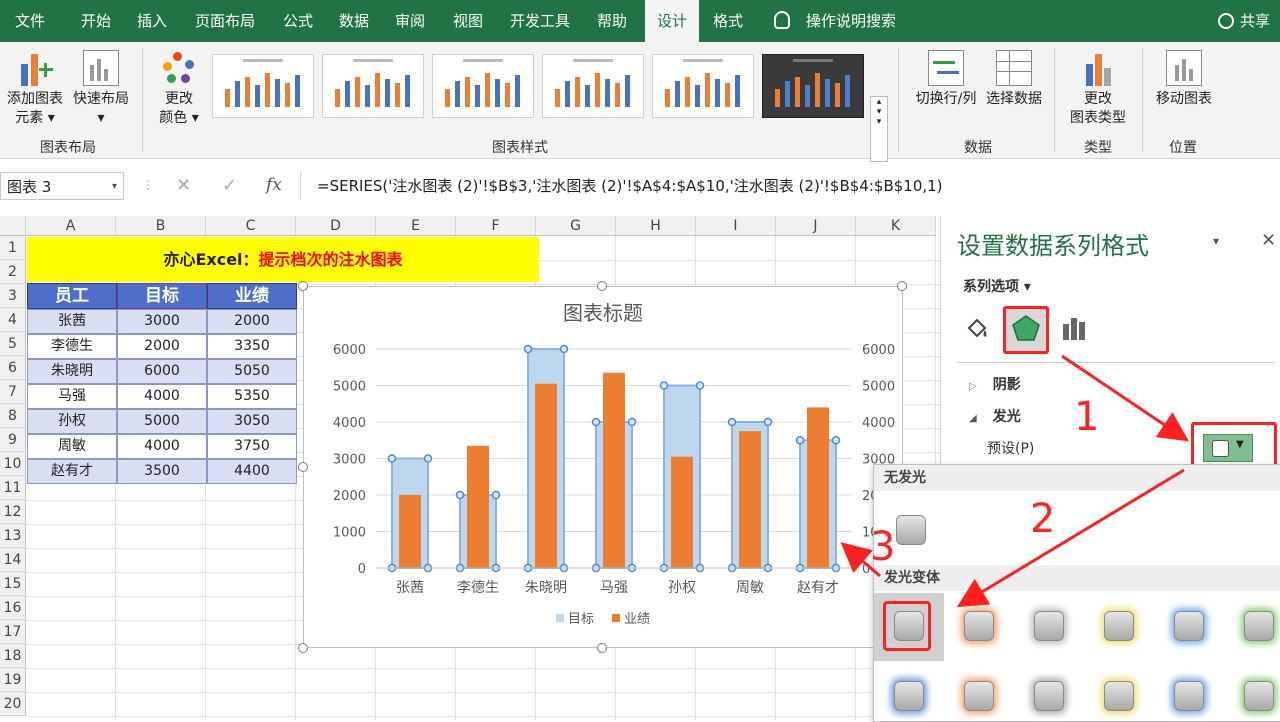 Image resolution: width=1280 pixels, height=722 pixels. I want to click on row-header: 17, so click(13, 632).